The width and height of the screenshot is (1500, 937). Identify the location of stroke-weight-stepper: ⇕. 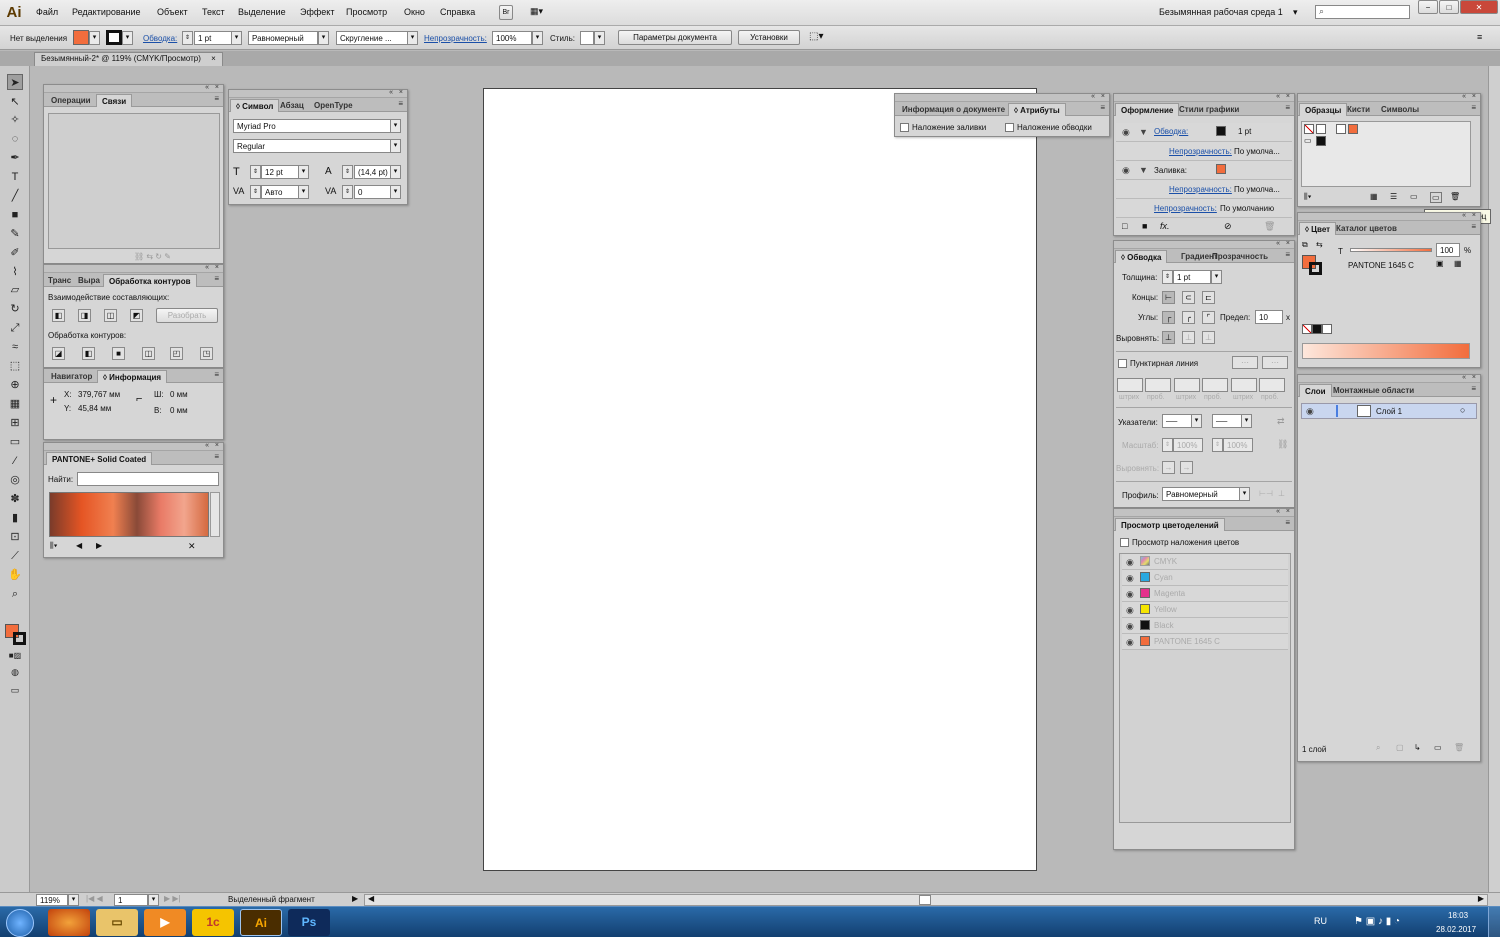
(187, 38).